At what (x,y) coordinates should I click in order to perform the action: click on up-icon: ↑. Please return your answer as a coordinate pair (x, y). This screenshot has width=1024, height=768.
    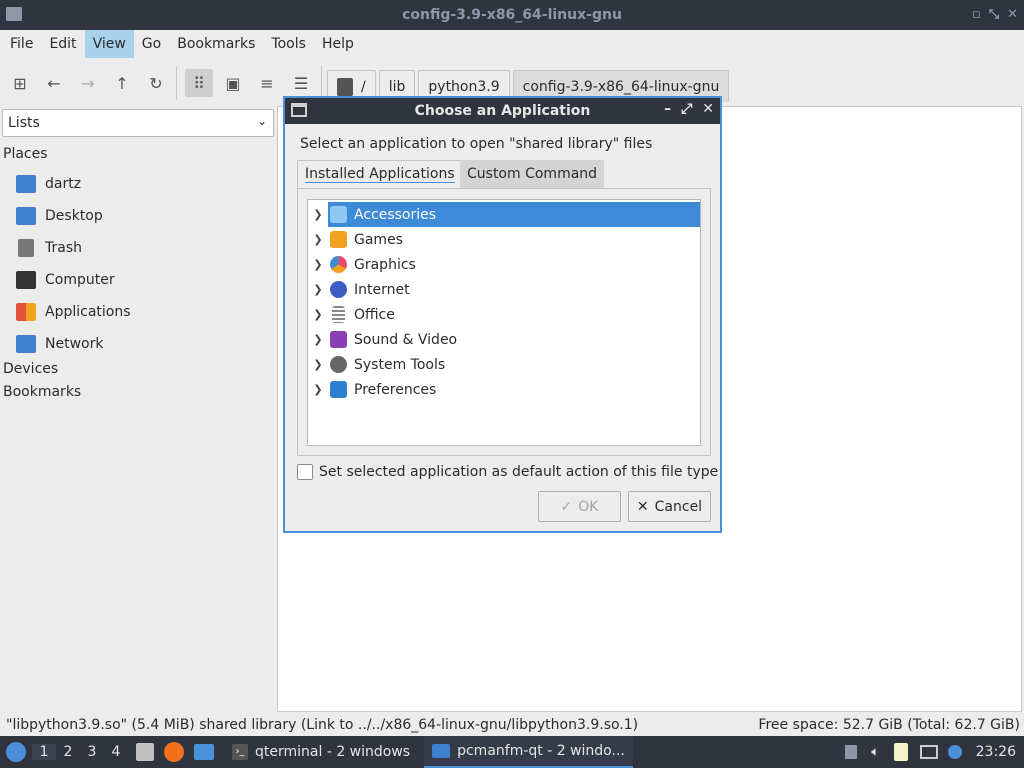
    Looking at the image, I should click on (122, 83).